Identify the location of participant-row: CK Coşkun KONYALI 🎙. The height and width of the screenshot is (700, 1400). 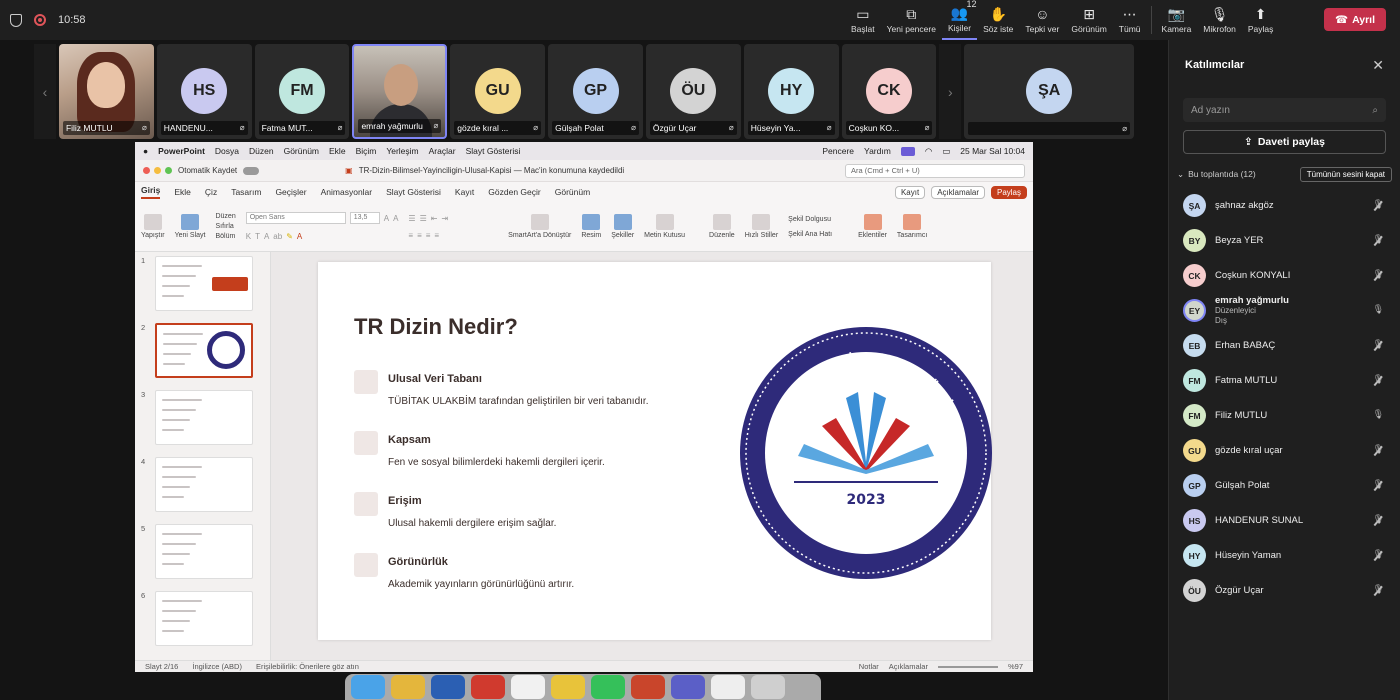
(1284, 275).